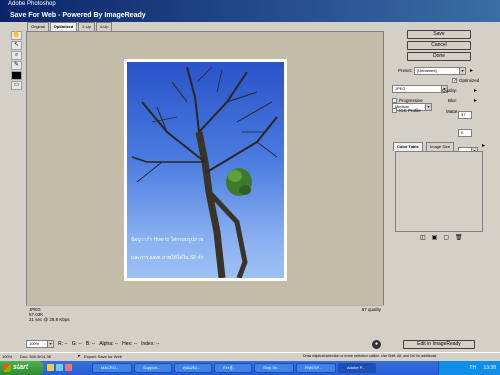 Image resolution: width=500 pixels, height=375 pixels. What do you see at coordinates (439, 34) in the screenshot?
I see `save-button: Save` at bounding box center [439, 34].